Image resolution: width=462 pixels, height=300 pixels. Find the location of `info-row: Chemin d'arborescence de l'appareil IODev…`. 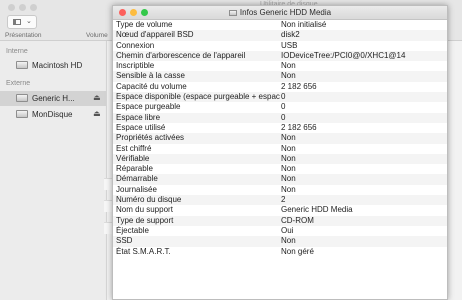

info-row: Chemin d'arborescence de l'appareil IODev… is located at coordinates (280, 56).